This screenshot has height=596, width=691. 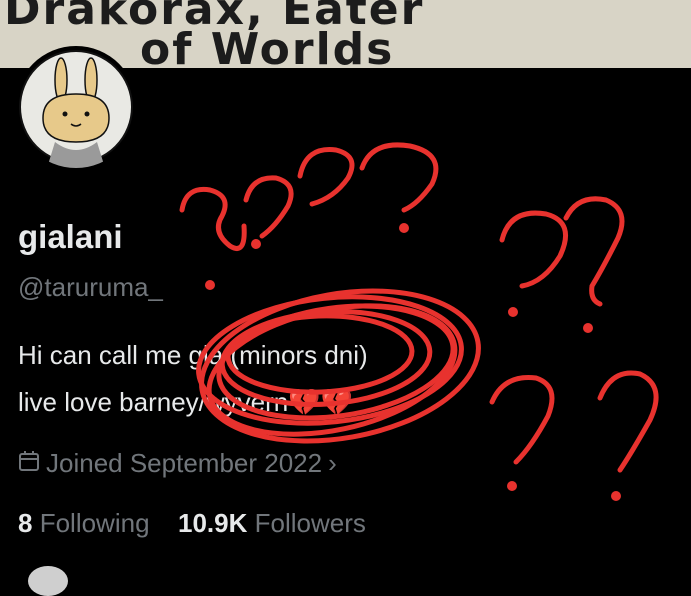 I want to click on follow-stats: 8 Following 10.9K Followers, so click(x=192, y=523).